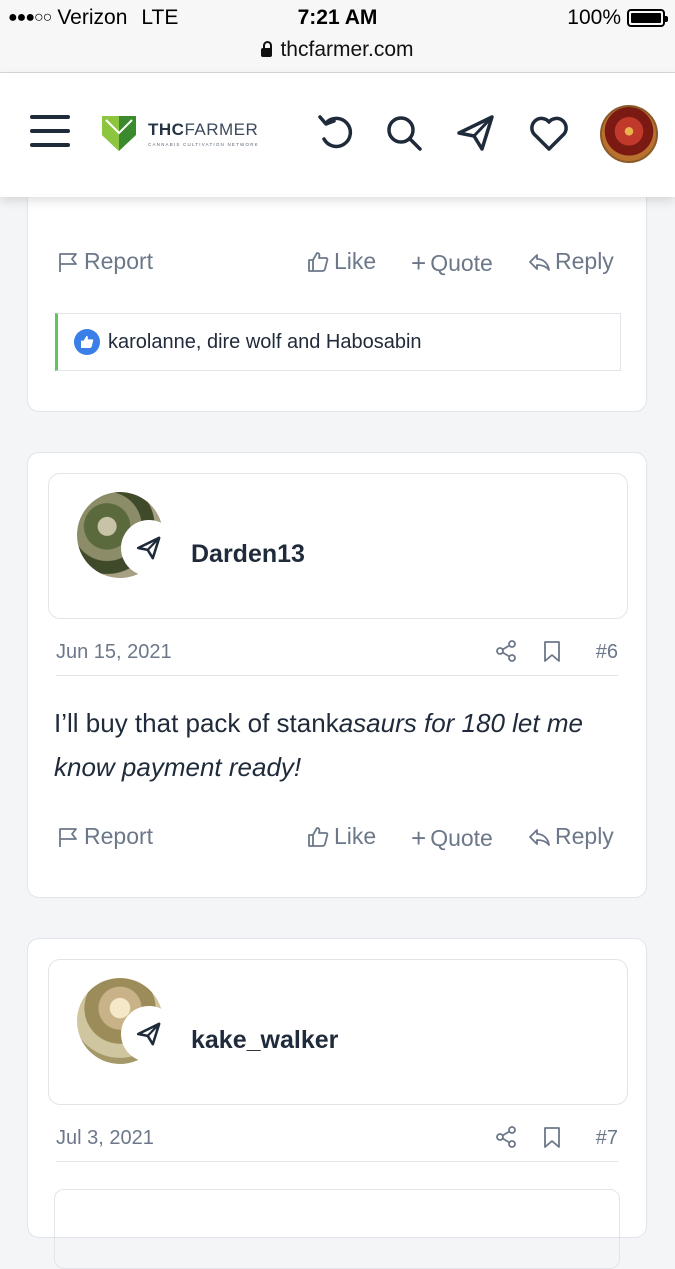 The height and width of the screenshot is (1269, 675). What do you see at coordinates (337, 656) in the screenshot?
I see `post-meta: Jun 15, 2021 #6` at bounding box center [337, 656].